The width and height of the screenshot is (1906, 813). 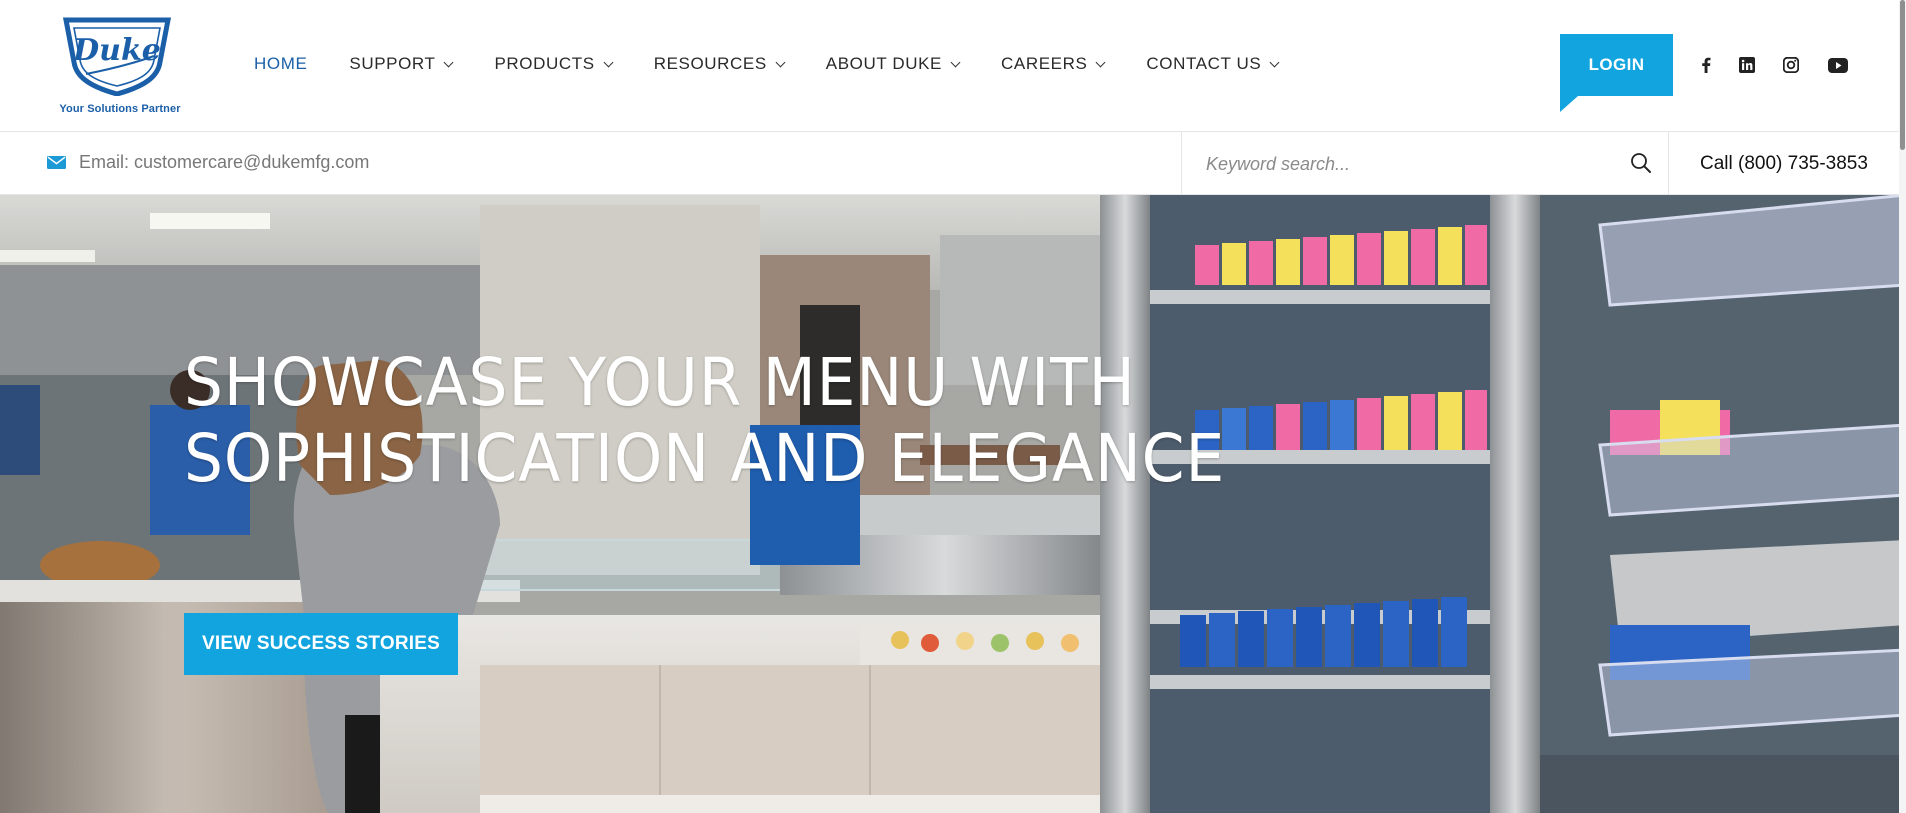 I want to click on nav-home: HOME, so click(x=280, y=64).